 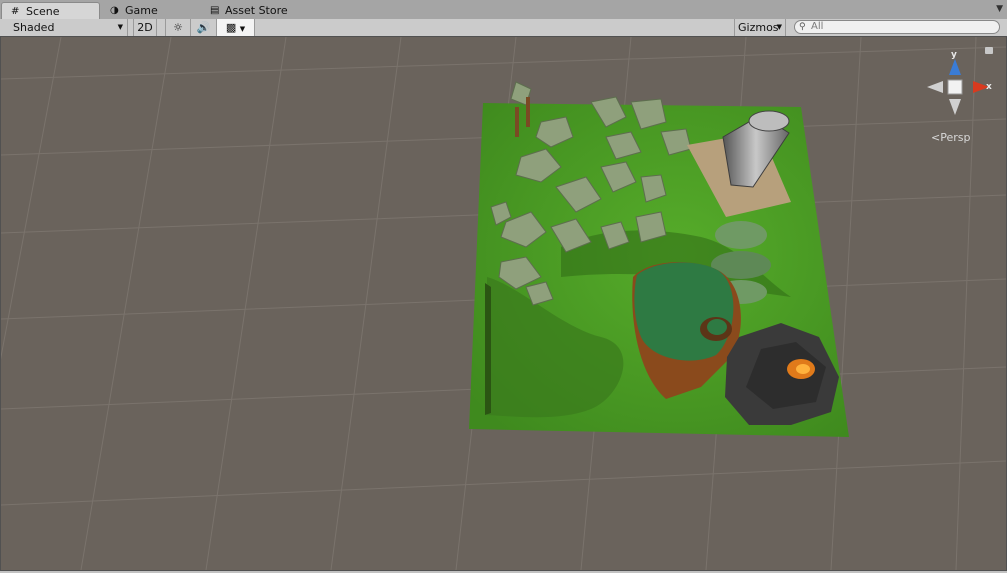 I want to click on projection-toggle: <Persp, so click(x=950, y=137).